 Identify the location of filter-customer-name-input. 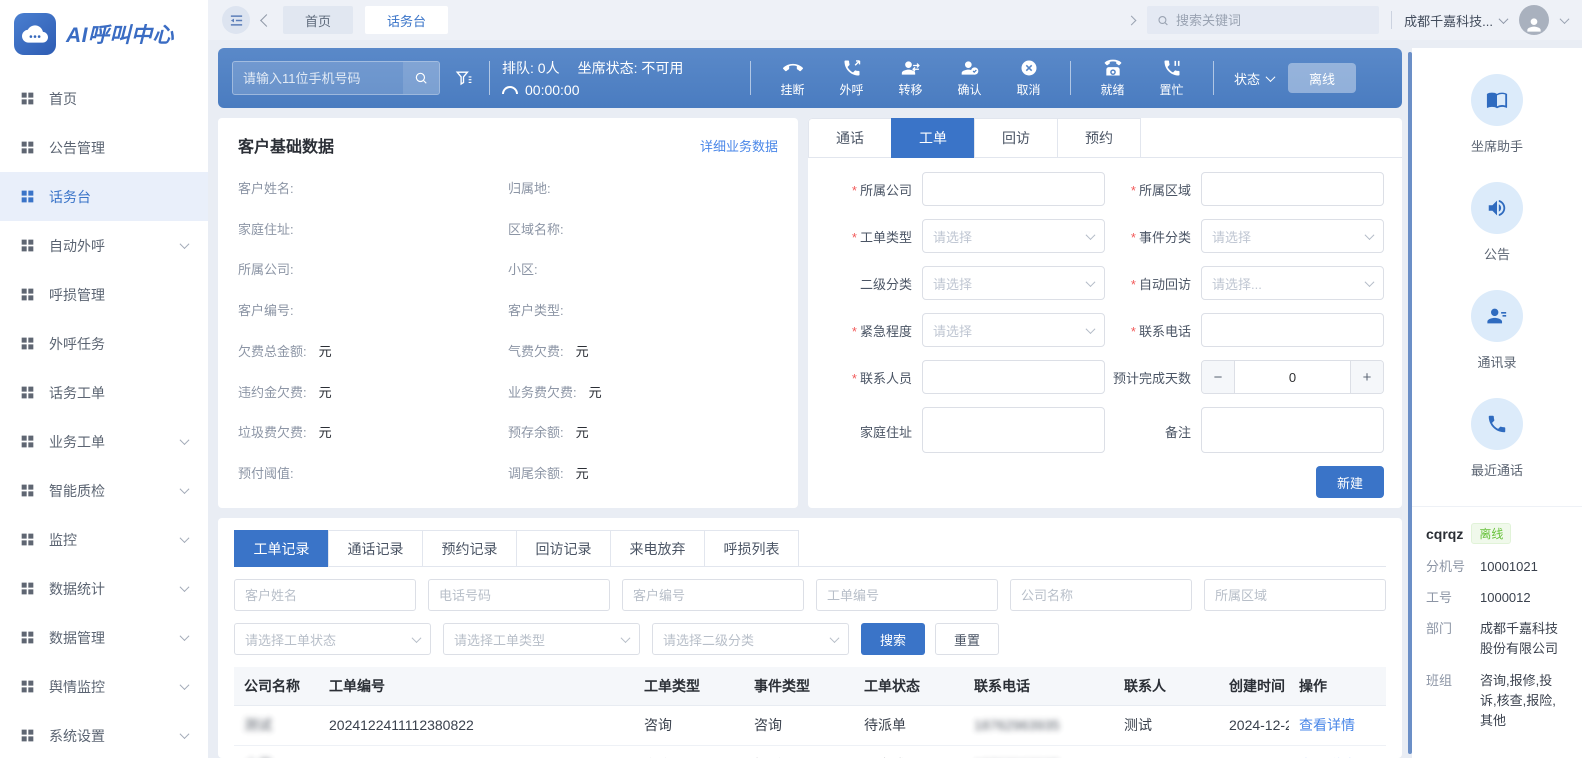
(325, 595).